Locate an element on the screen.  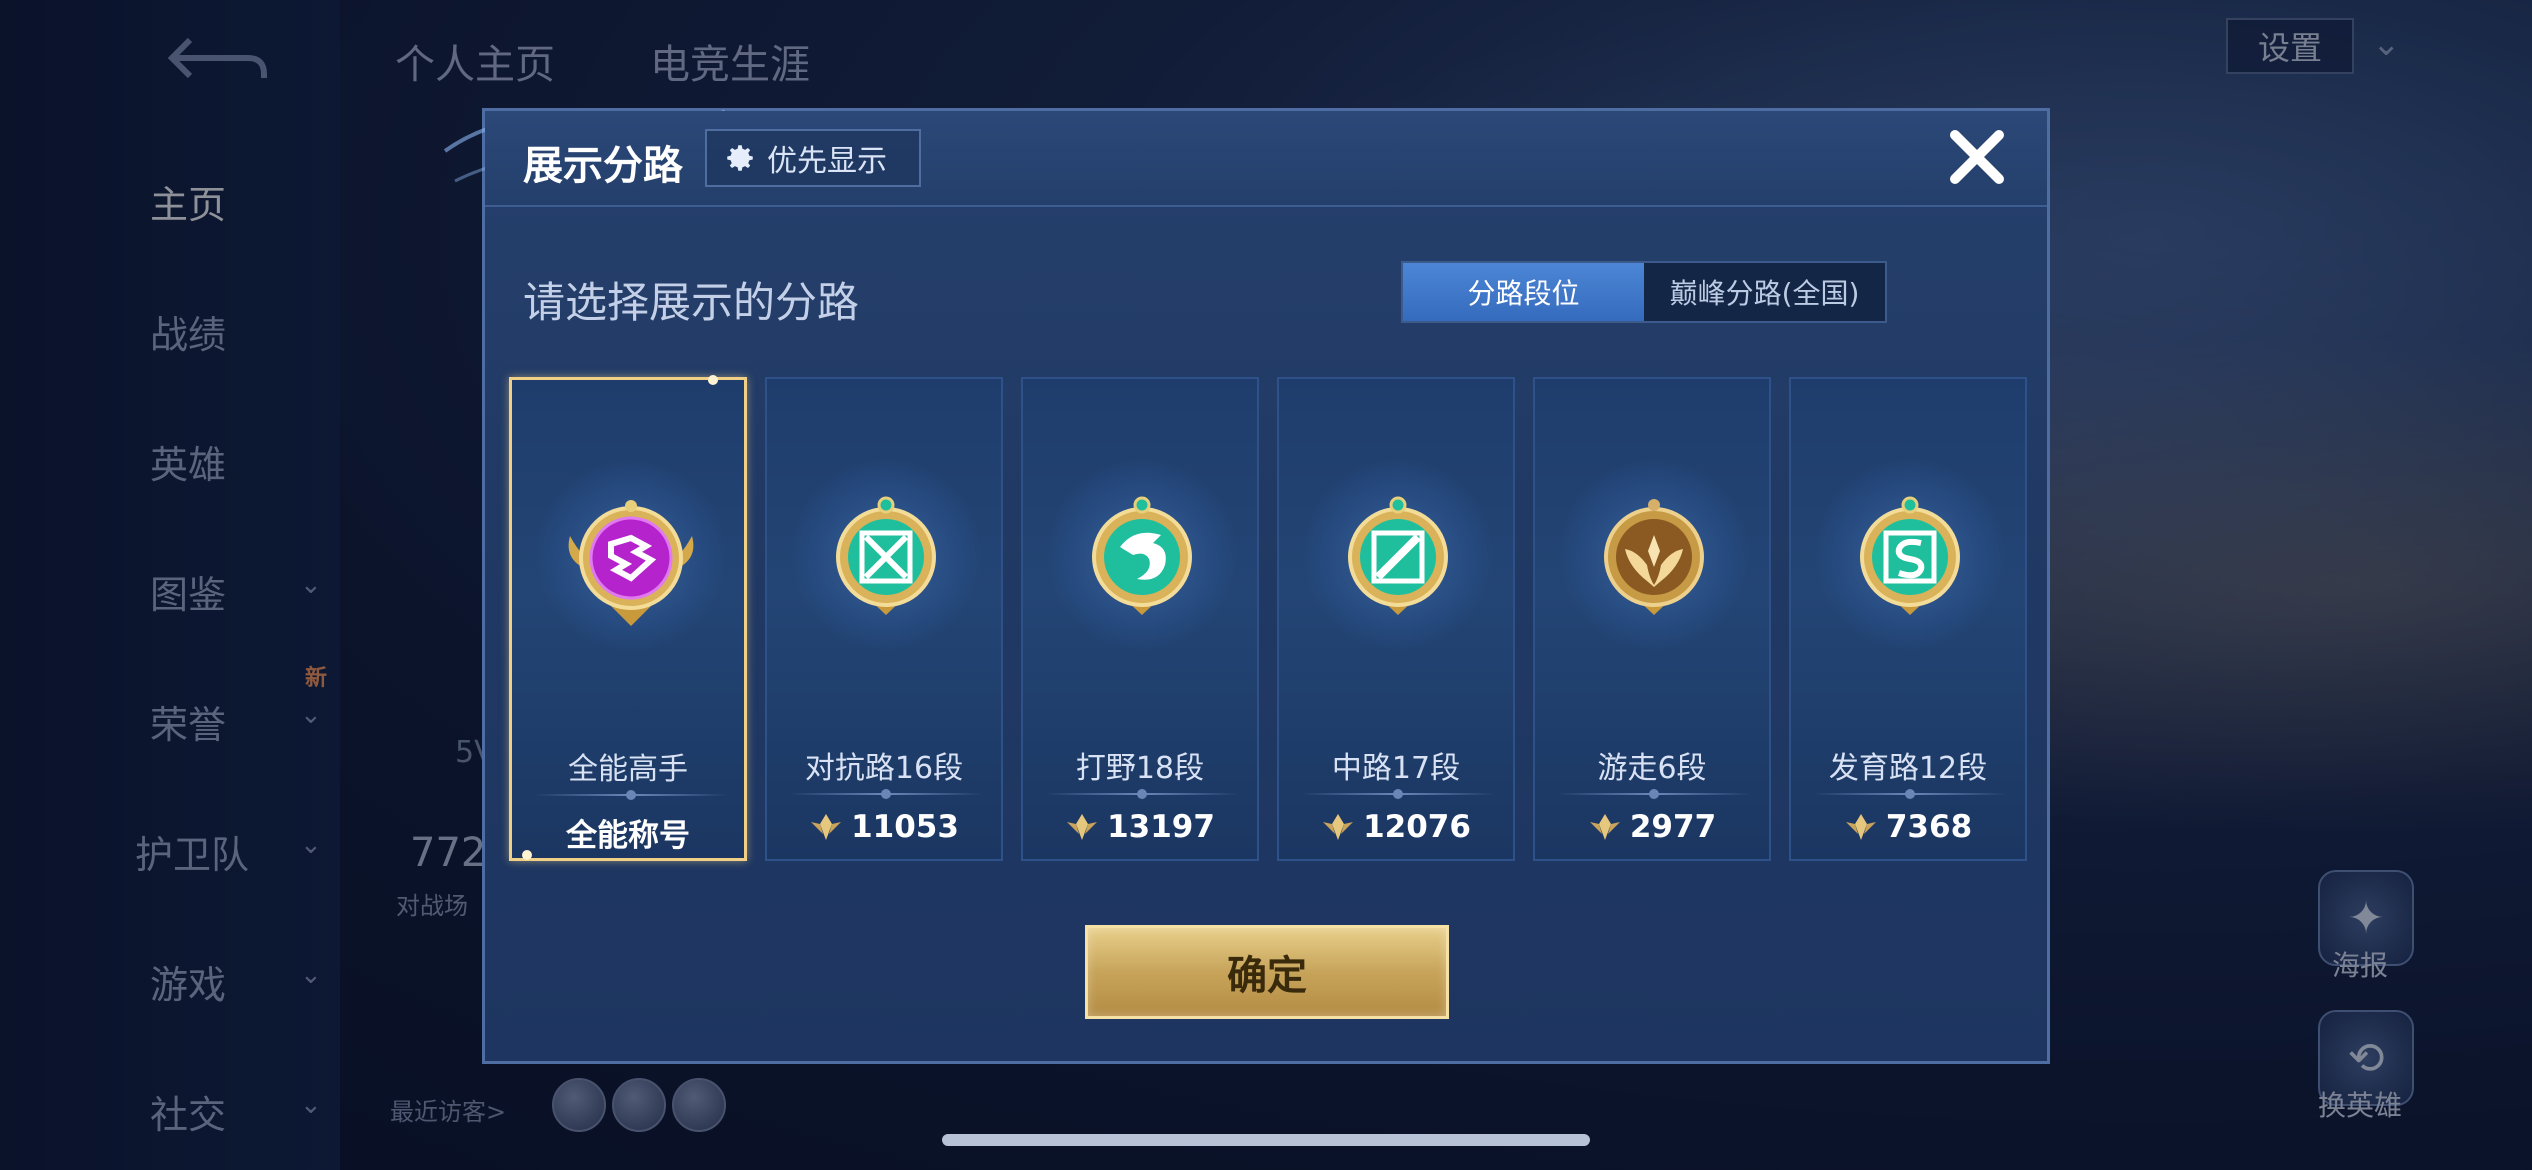
lane-score: 7368 is located at coordinates (1908, 827).